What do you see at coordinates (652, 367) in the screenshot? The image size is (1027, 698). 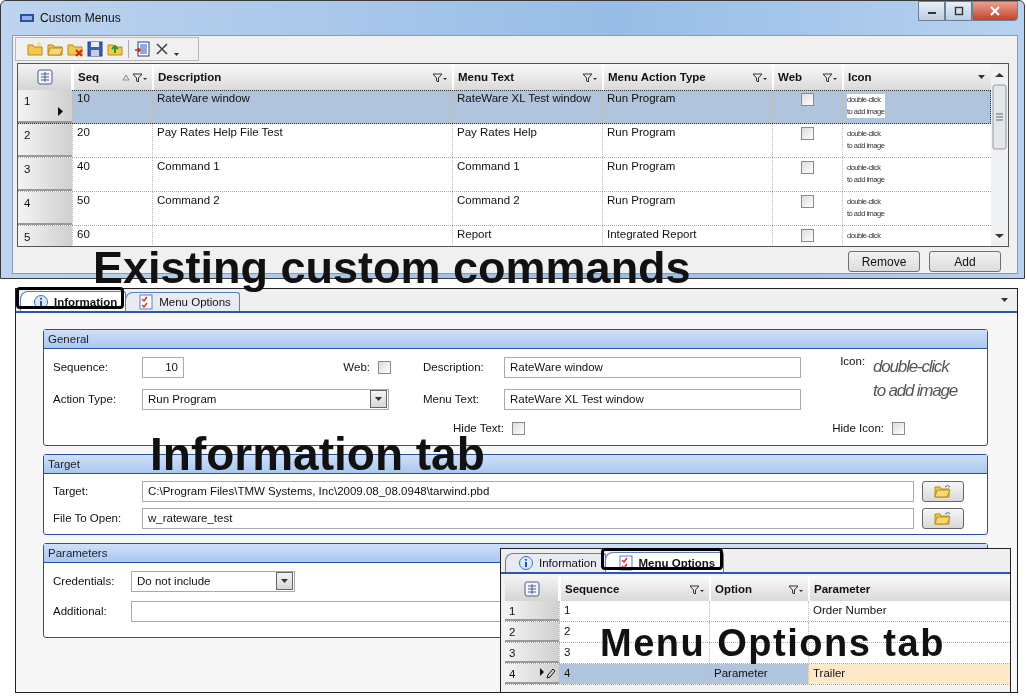 I see `description-field: RateWare window` at bounding box center [652, 367].